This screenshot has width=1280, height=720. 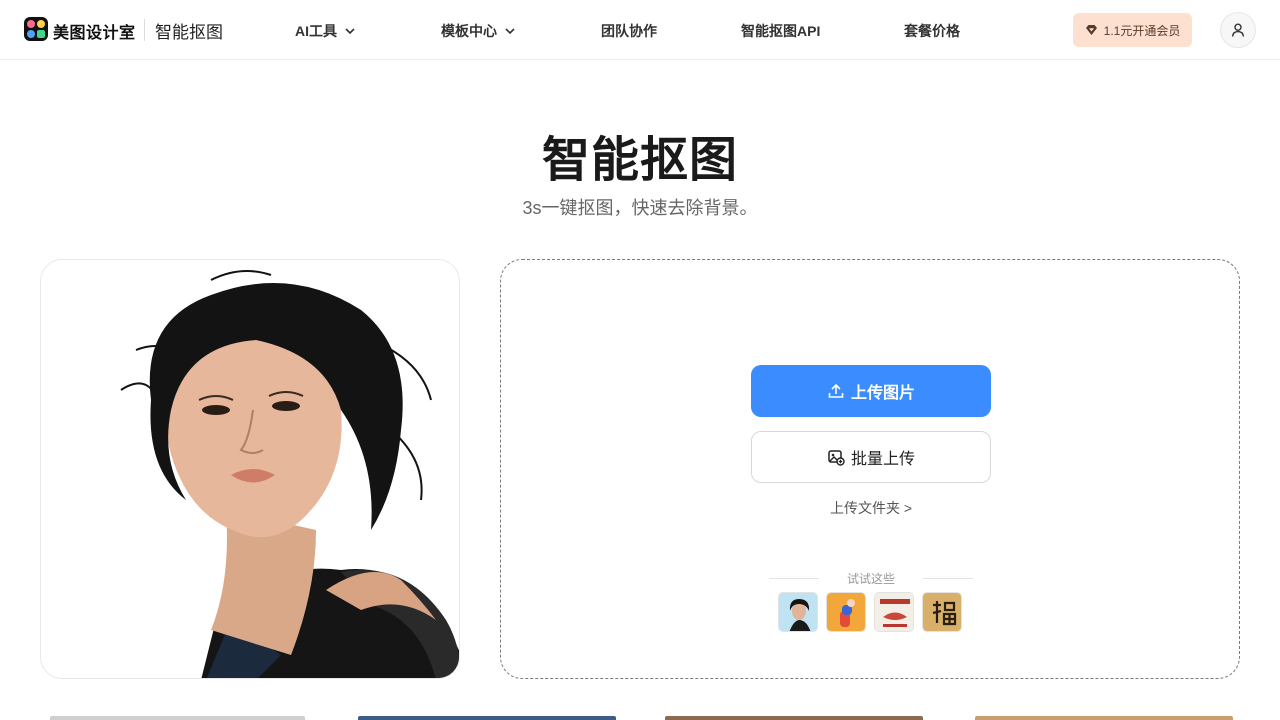 What do you see at coordinates (640, 208) in the screenshot?
I see `page-subtitle: 3s一键抠图，快速去除背景。` at bounding box center [640, 208].